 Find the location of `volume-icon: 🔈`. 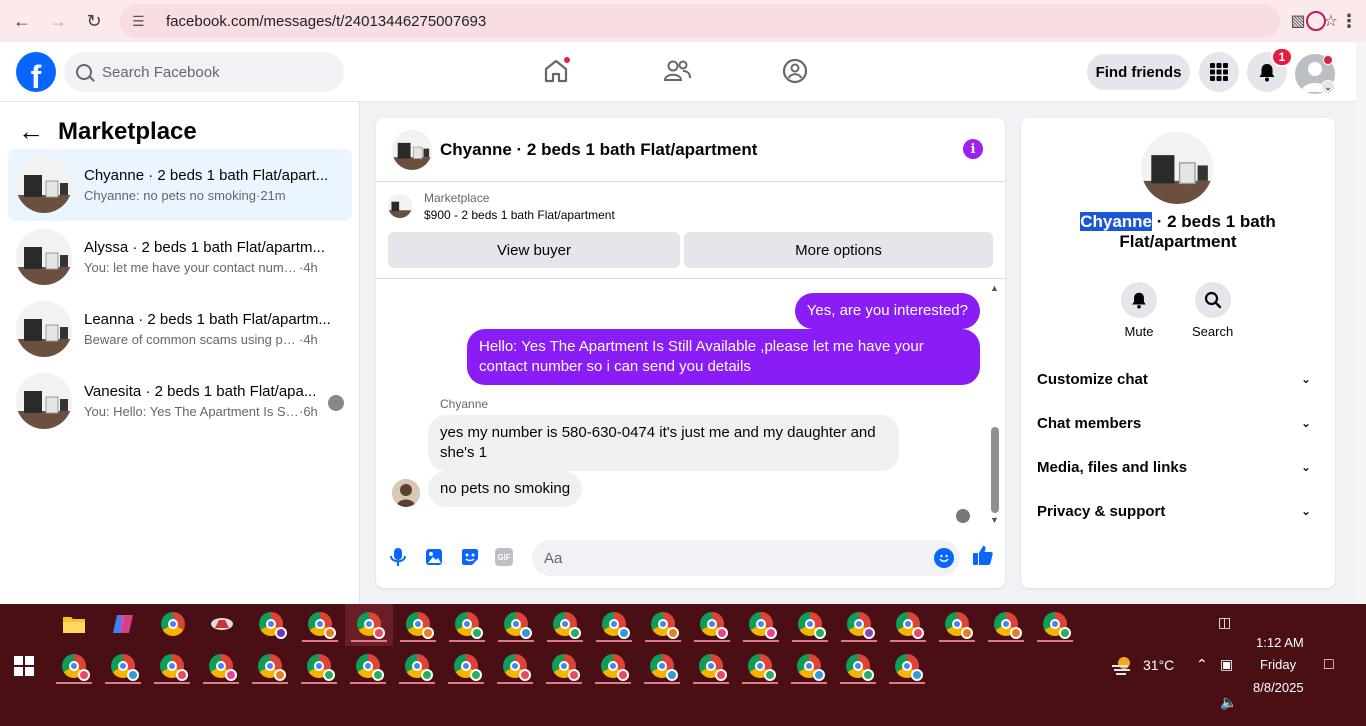

volume-icon: 🔈 is located at coordinates (1228, 702).